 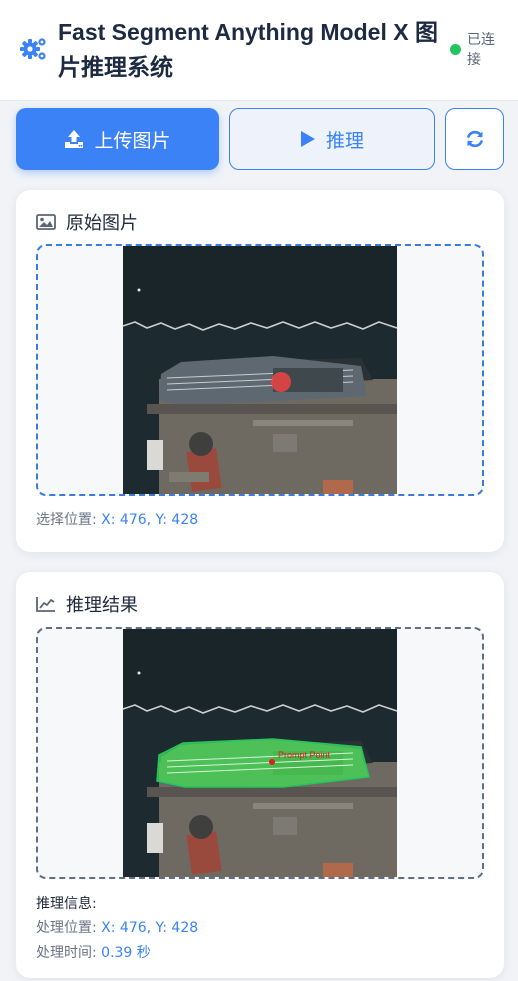 What do you see at coordinates (150, 520) in the screenshot?
I see `selected-position-value: X: 476, Y: 428` at bounding box center [150, 520].